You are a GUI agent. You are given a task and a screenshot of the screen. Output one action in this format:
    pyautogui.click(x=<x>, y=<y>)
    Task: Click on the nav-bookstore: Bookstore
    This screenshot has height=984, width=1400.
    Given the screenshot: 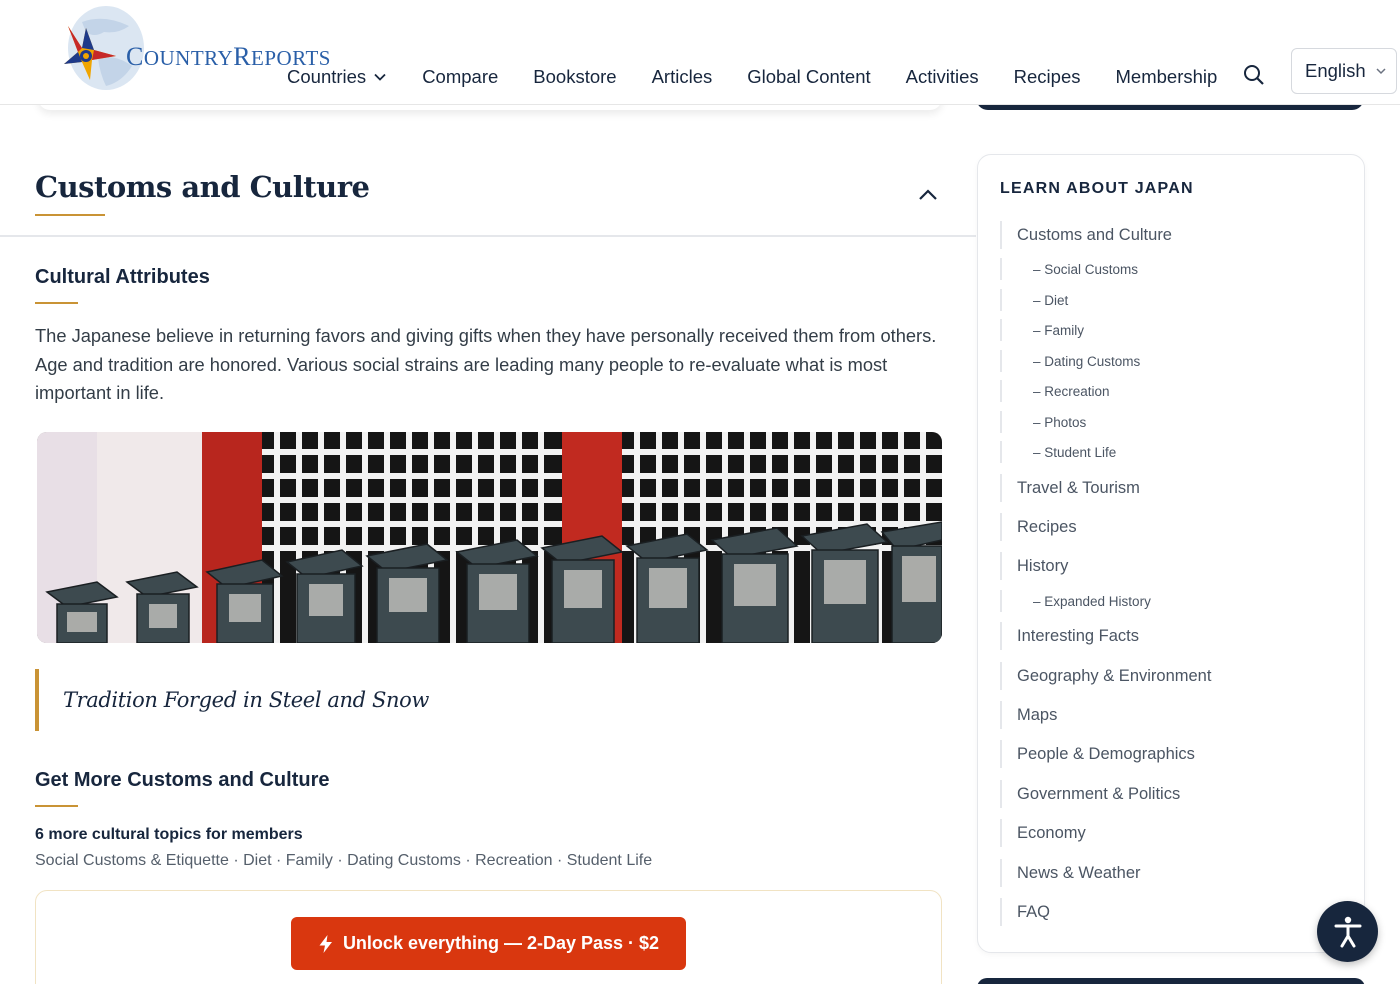 What is the action you would take?
    pyautogui.click(x=574, y=77)
    